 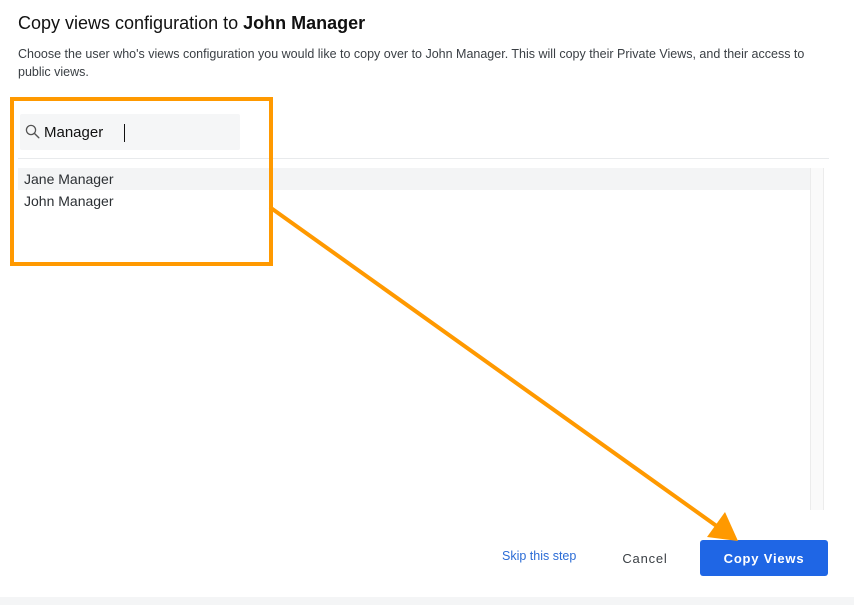 I want to click on search-input, so click(x=139, y=132).